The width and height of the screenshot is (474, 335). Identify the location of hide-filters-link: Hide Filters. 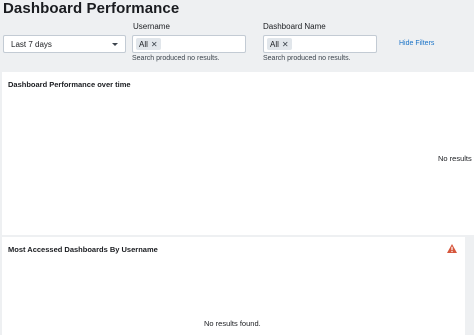
(416, 43).